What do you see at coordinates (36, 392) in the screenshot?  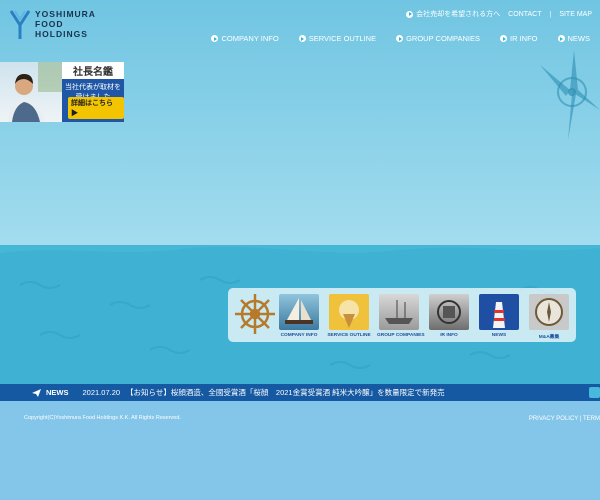 I see `paper-plane-icon` at bounding box center [36, 392].